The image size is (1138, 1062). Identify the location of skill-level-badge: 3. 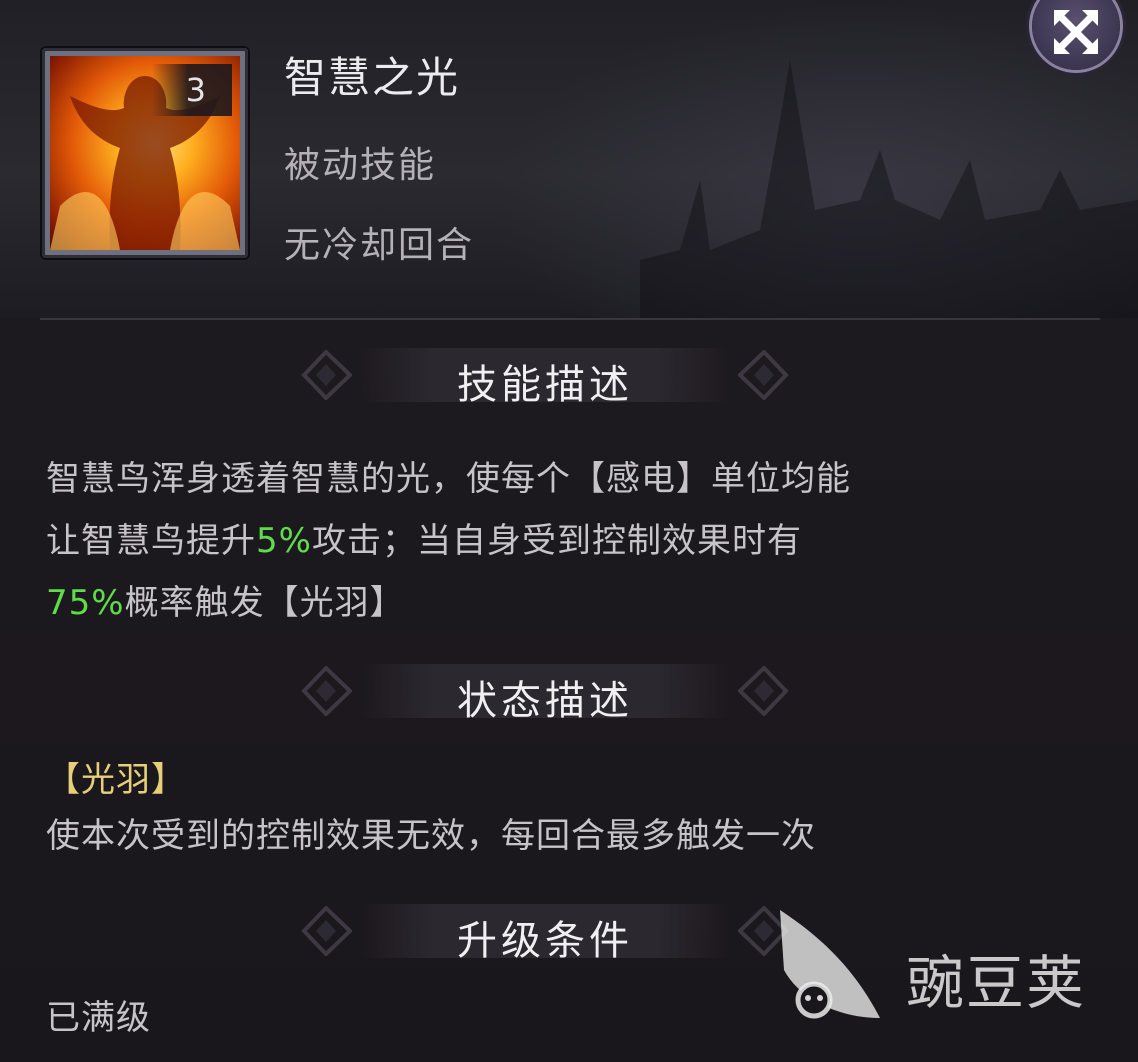
(192, 90).